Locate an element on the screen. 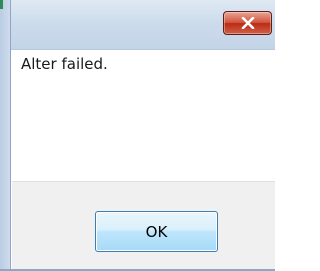  message-text: Alter failed. is located at coordinates (64, 64).